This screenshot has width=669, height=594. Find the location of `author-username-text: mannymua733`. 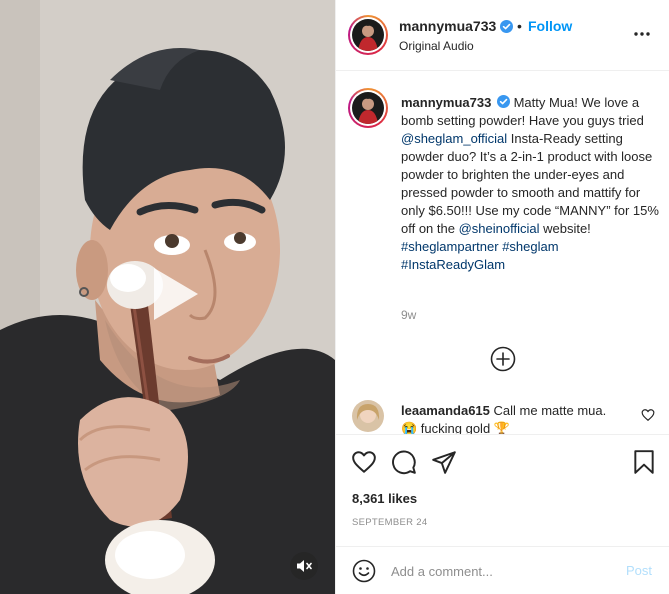

author-username-text: mannymua733 is located at coordinates (447, 26).